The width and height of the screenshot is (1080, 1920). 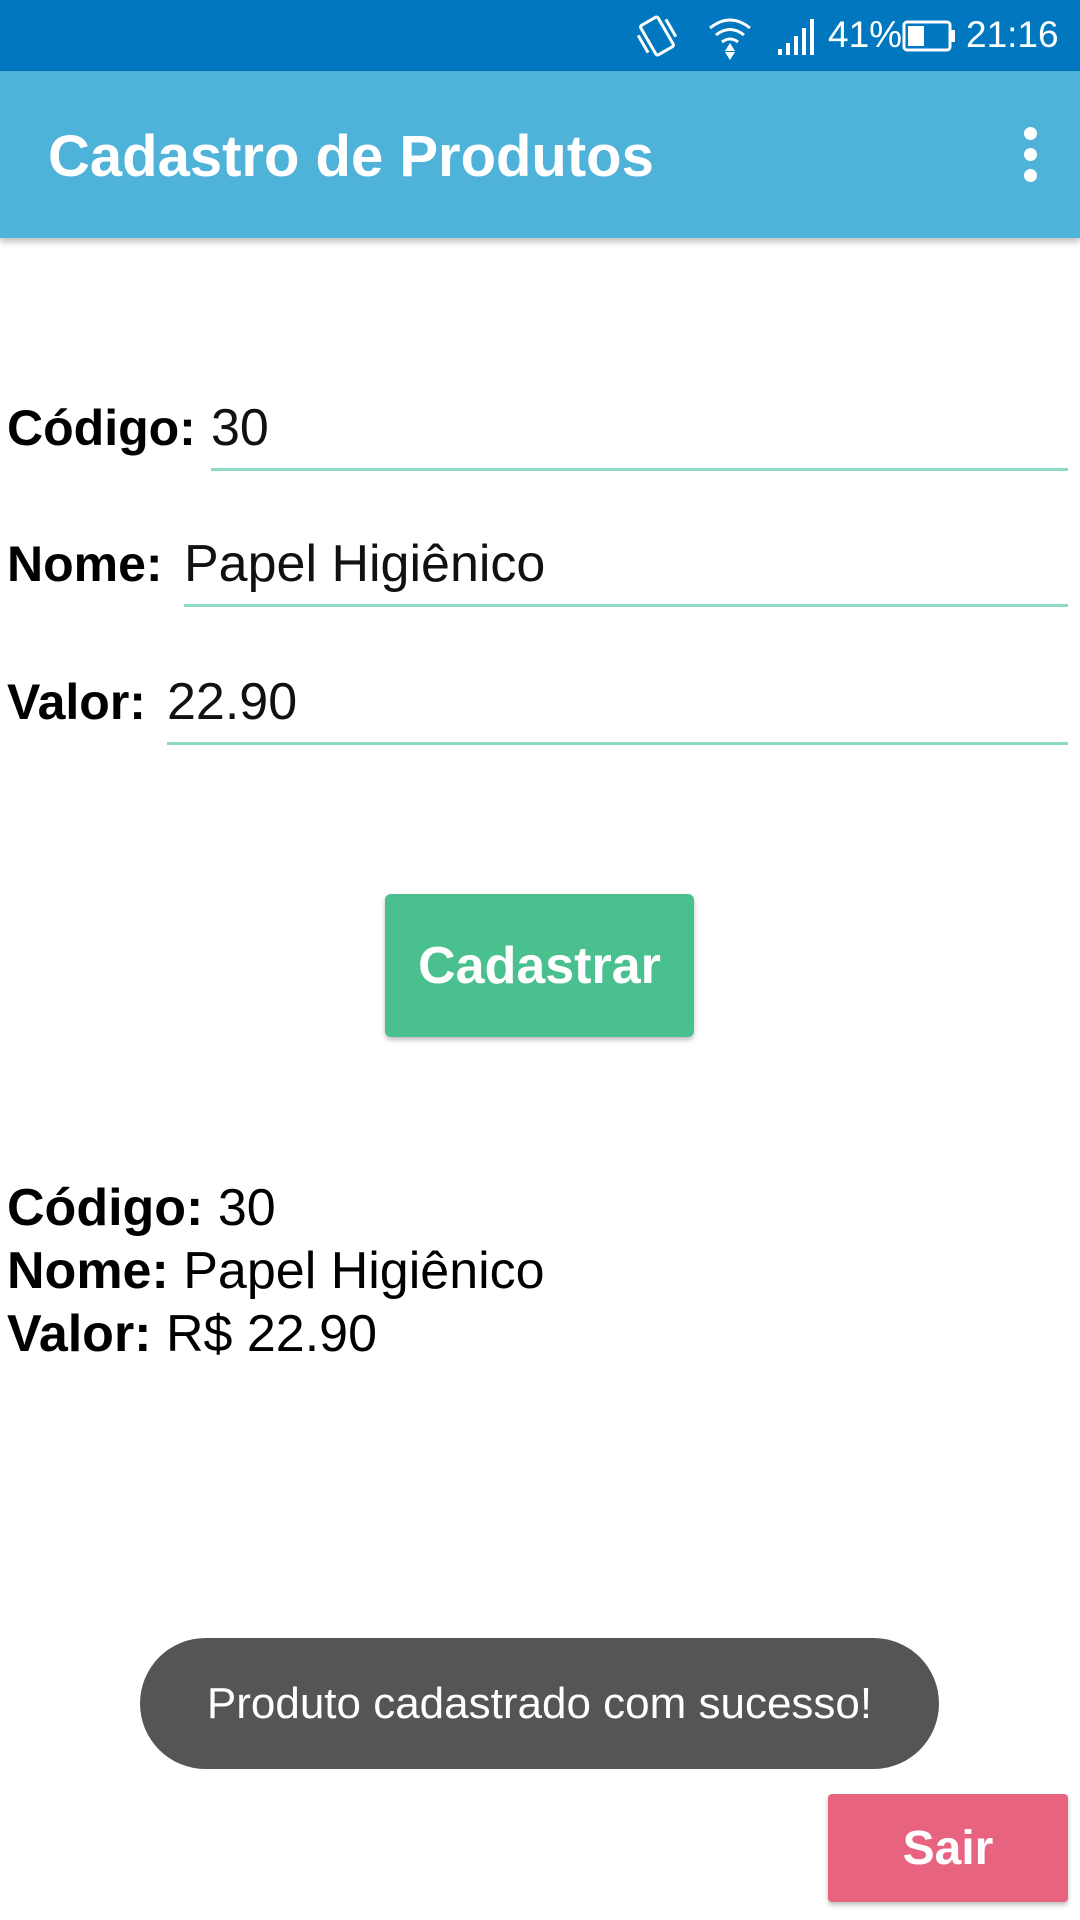 I want to click on result-name: Nome: Papel Higiênico, so click(x=276, y=1271).